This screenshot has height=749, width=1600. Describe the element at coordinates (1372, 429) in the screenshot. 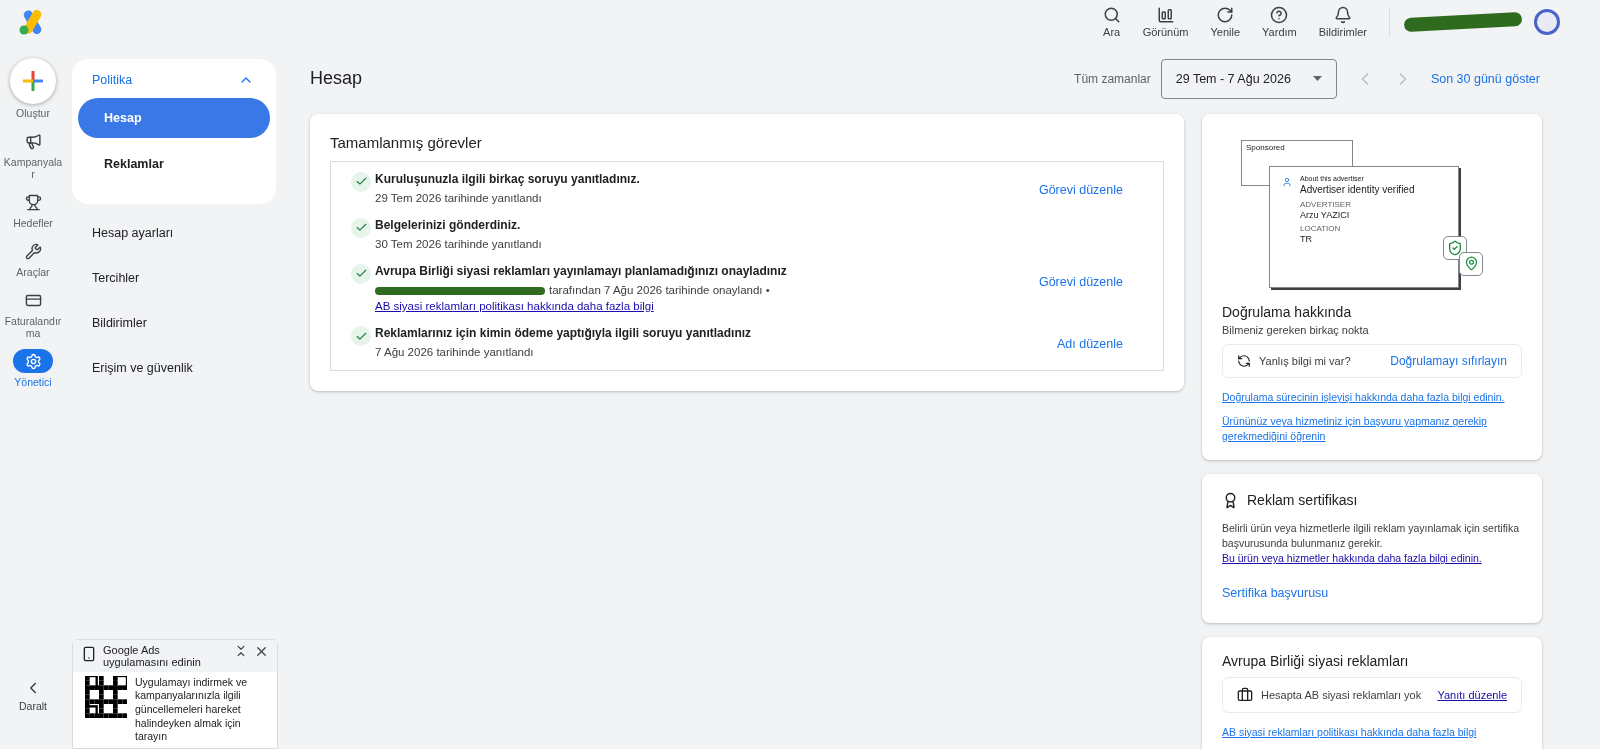

I see `info-link: Ürününüz veya hizmetiniz için başvuru yapmanız gerekip gerekmediğini öğrenin` at that location.